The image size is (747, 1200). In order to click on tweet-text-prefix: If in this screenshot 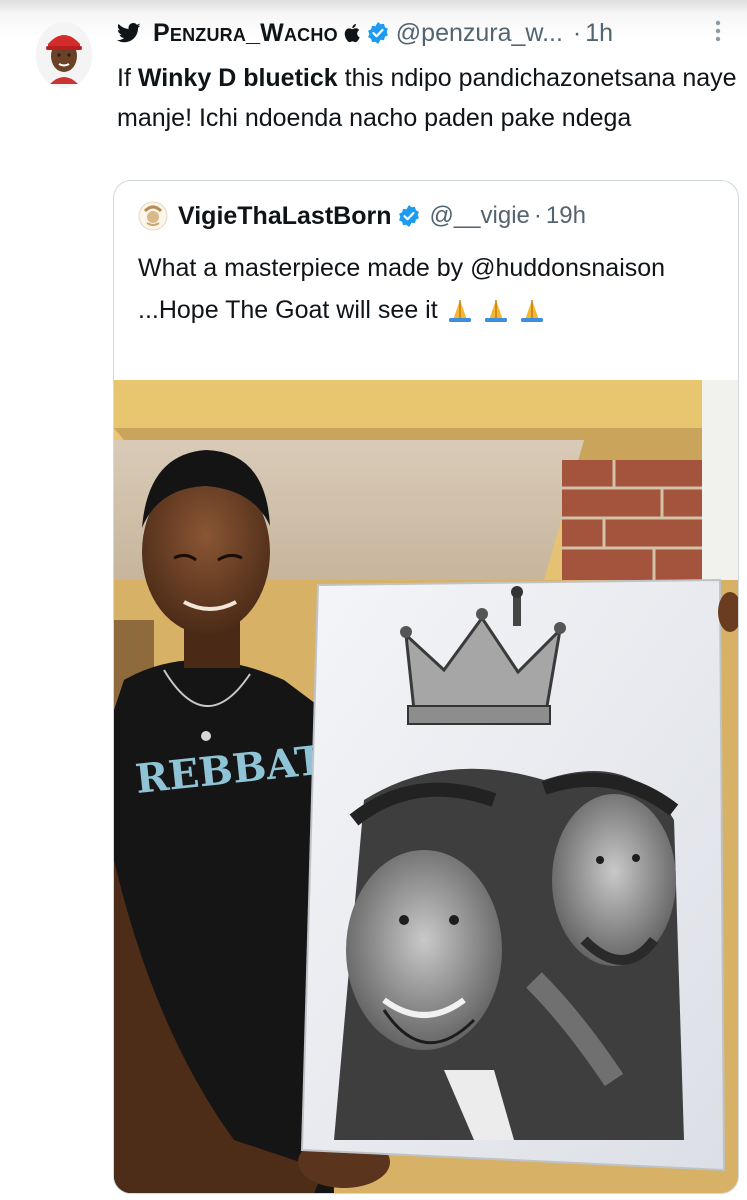, I will do `click(127, 78)`.